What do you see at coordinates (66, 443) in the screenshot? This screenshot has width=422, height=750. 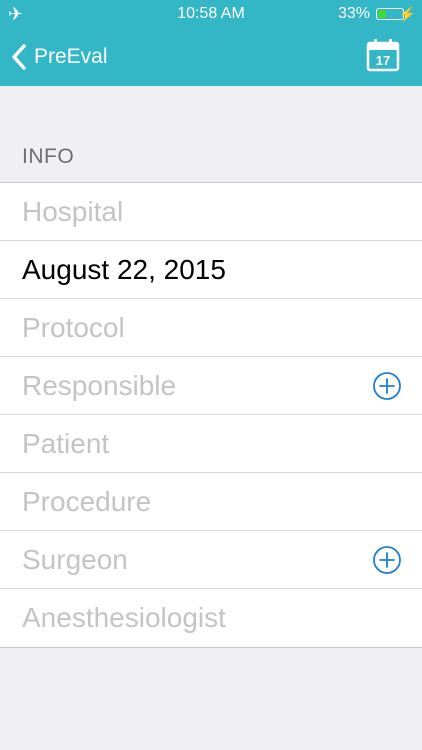 I see `list-item-label: Patient` at bounding box center [66, 443].